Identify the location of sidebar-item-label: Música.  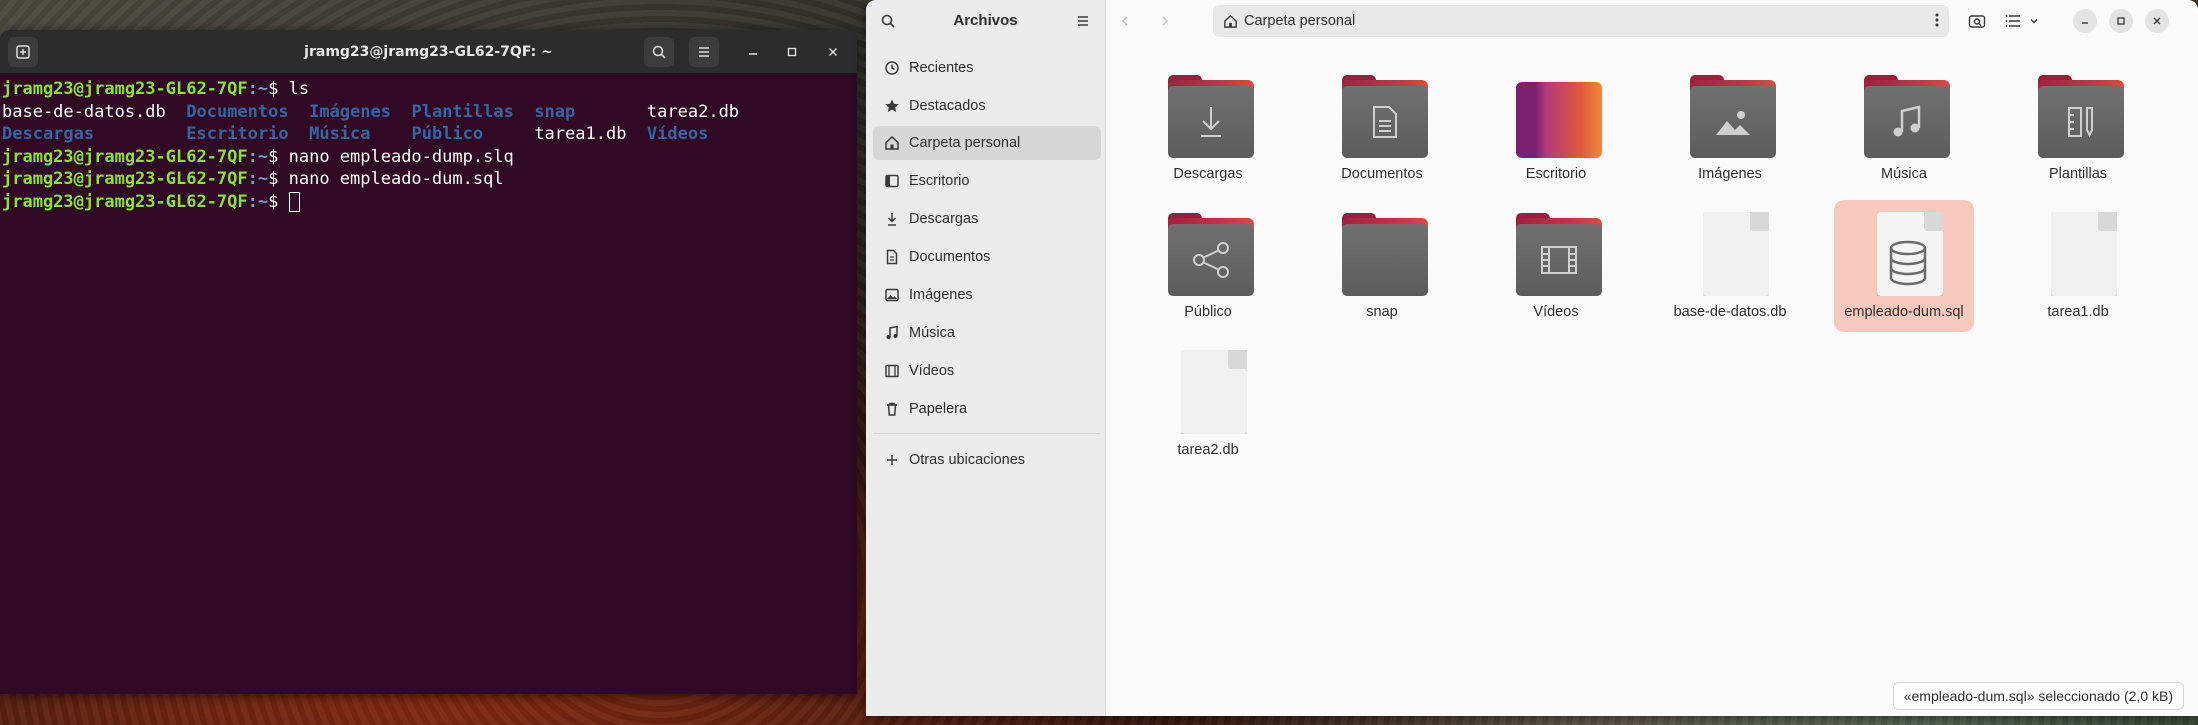
(932, 333).